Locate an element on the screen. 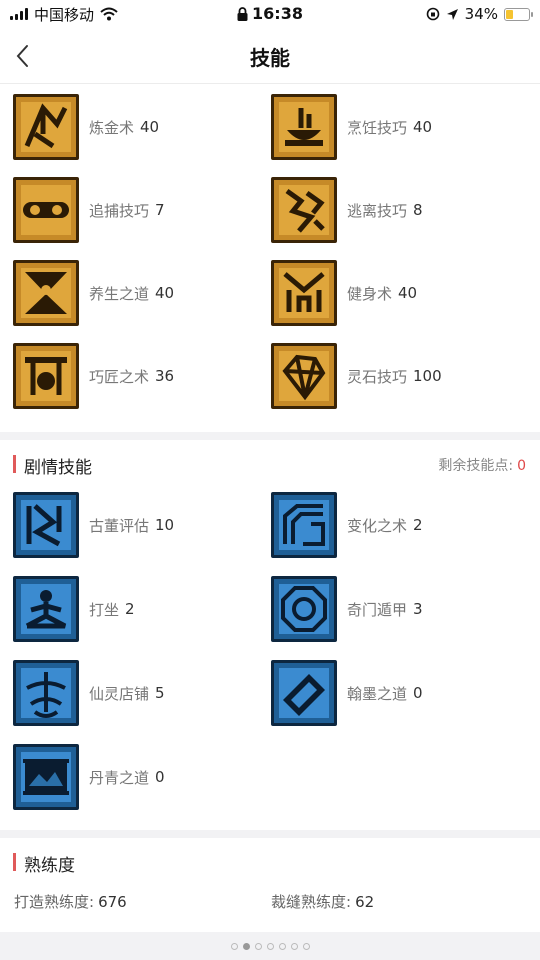 The height and width of the screenshot is (960, 540). skill-item: 丹青之道 0 is located at coordinates (142, 777).